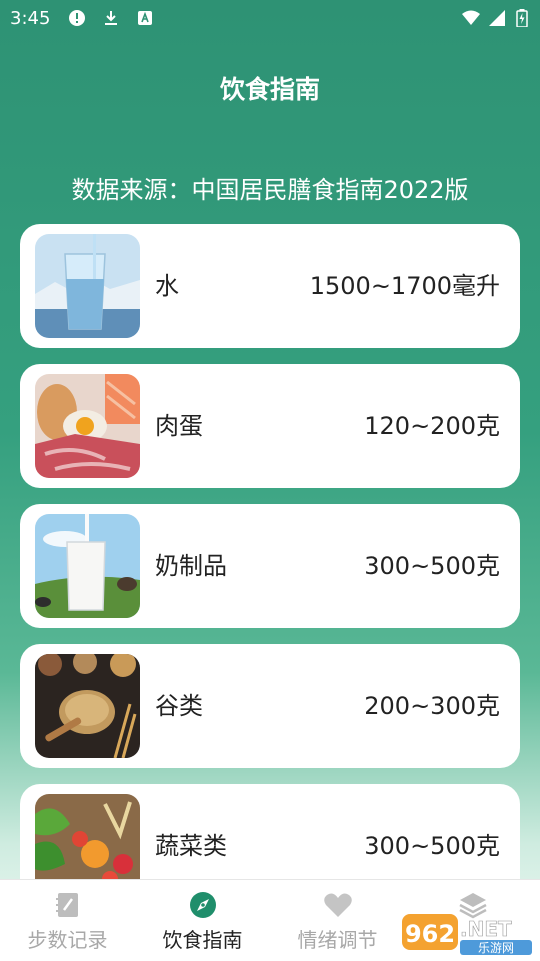  What do you see at coordinates (191, 846) in the screenshot?
I see `food-name: 蔬菜类` at bounding box center [191, 846].